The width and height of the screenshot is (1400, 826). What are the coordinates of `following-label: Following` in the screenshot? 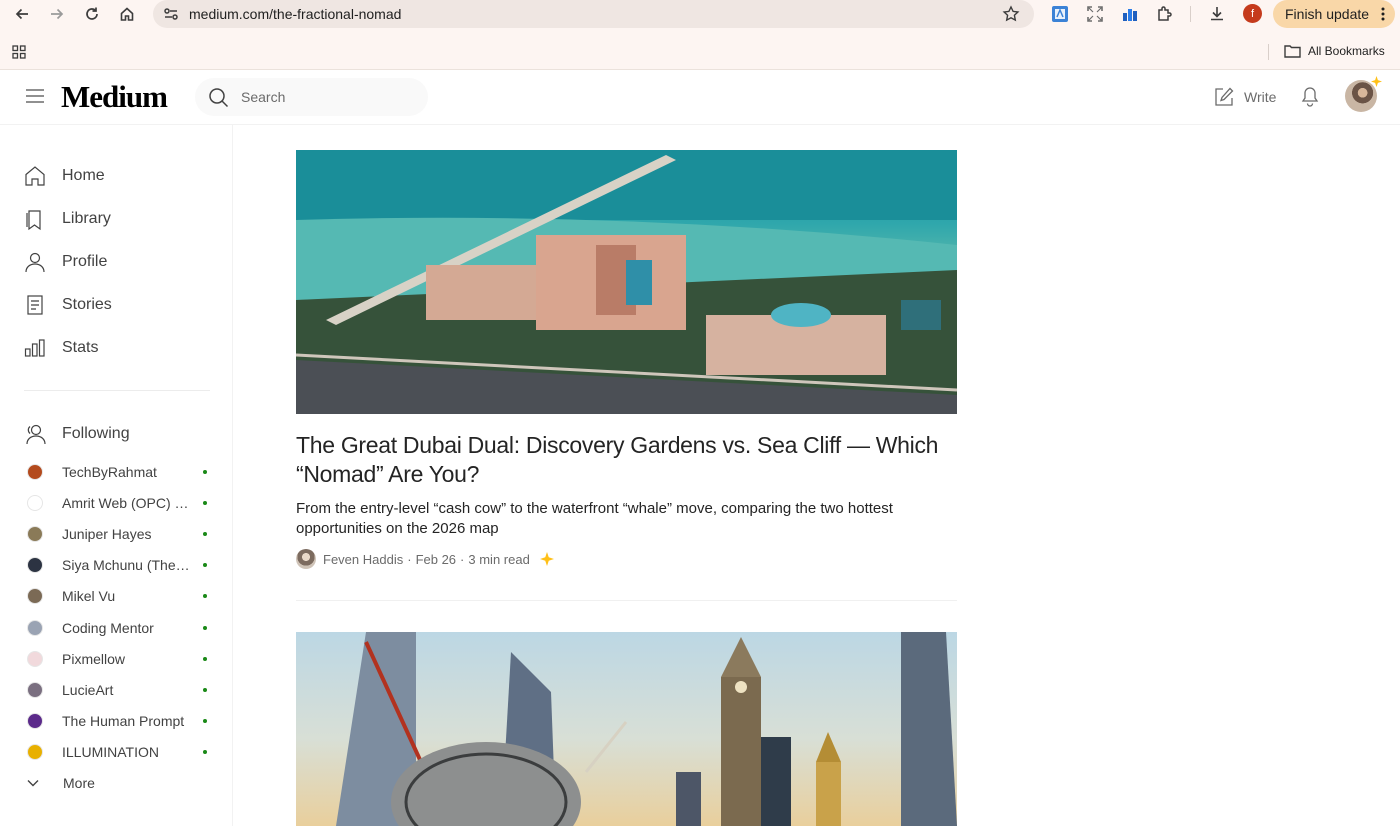 It's located at (96, 433).